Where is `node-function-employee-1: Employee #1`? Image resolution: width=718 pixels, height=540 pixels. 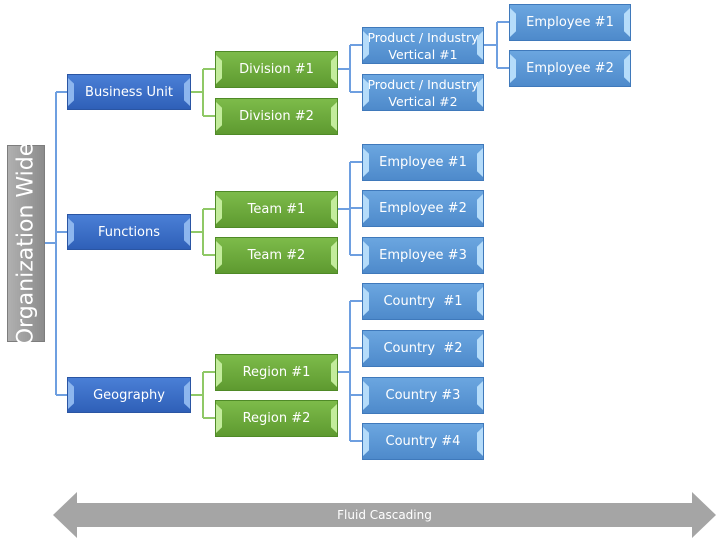
node-function-employee-1: Employee #1 is located at coordinates (423, 162).